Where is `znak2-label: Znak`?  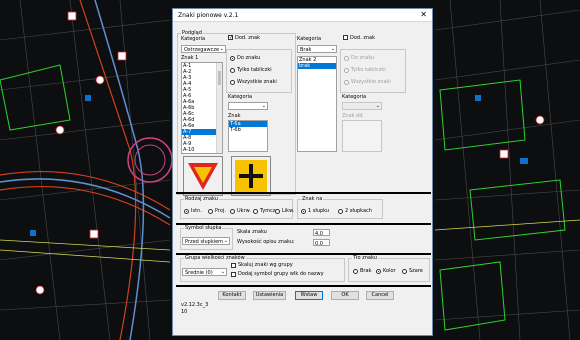 znak2-label: Znak is located at coordinates (234, 116).